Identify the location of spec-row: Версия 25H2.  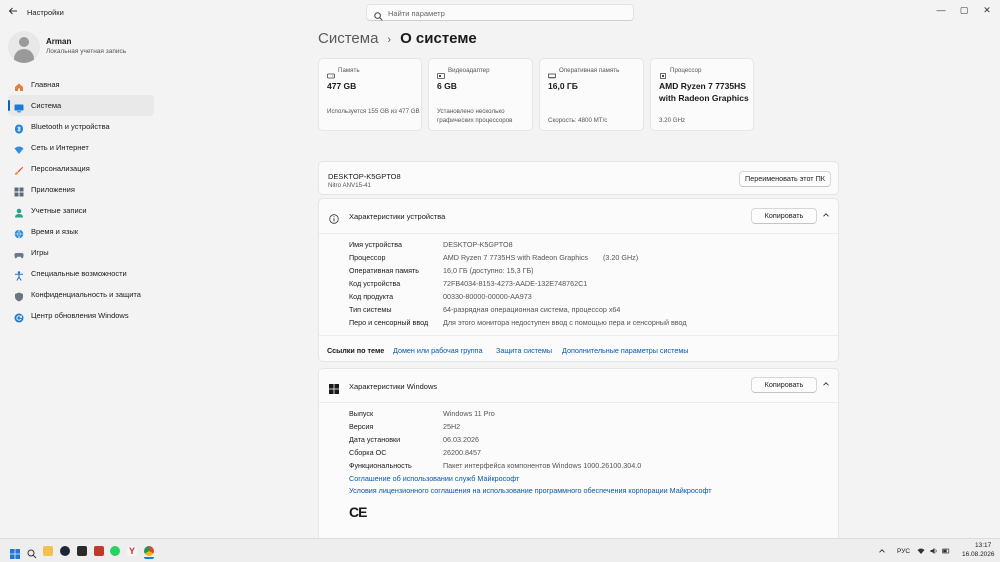
(405, 426).